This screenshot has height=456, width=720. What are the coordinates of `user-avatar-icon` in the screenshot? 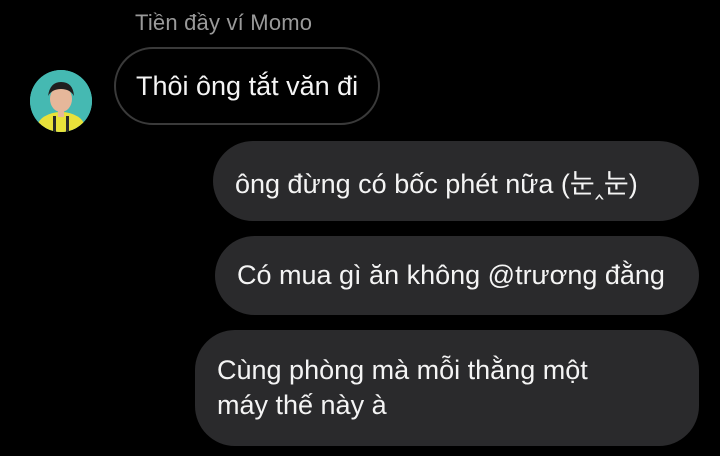 It's located at (61, 101).